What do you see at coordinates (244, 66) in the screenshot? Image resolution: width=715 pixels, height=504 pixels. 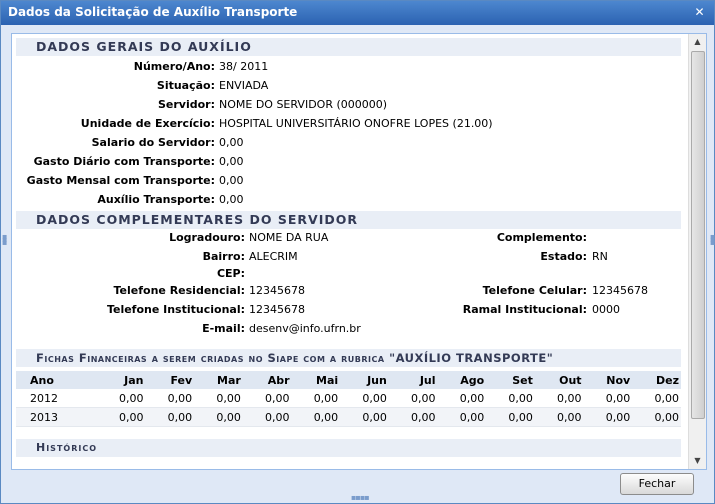 I see `field-value: 38/ 2011` at bounding box center [244, 66].